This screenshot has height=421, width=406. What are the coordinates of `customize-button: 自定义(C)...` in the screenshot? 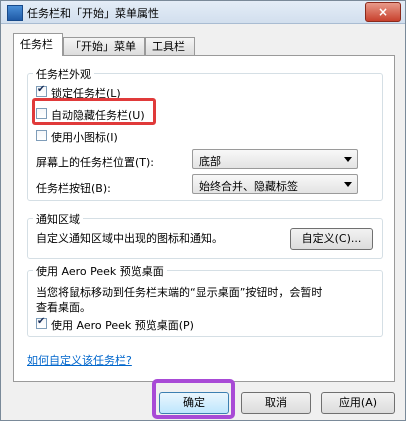 It's located at (331, 239).